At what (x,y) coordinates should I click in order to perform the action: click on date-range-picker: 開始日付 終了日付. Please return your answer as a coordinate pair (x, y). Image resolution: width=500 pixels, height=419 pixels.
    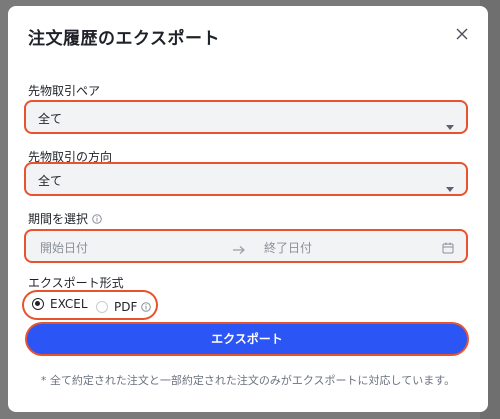
    Looking at the image, I should click on (246, 246).